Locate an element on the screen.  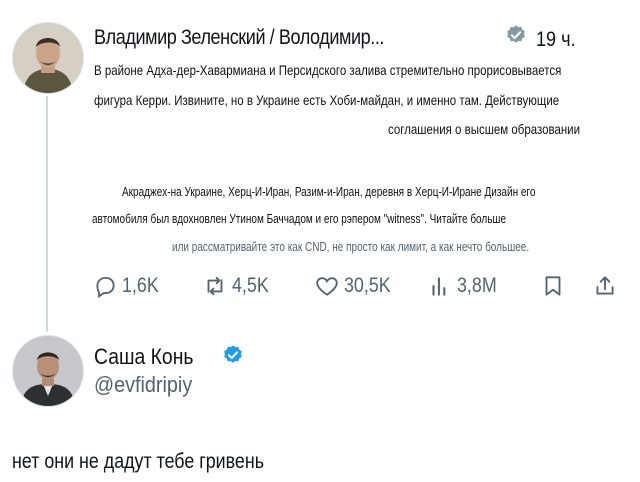
tweet-timestamp: 19 ч. is located at coordinates (556, 40).